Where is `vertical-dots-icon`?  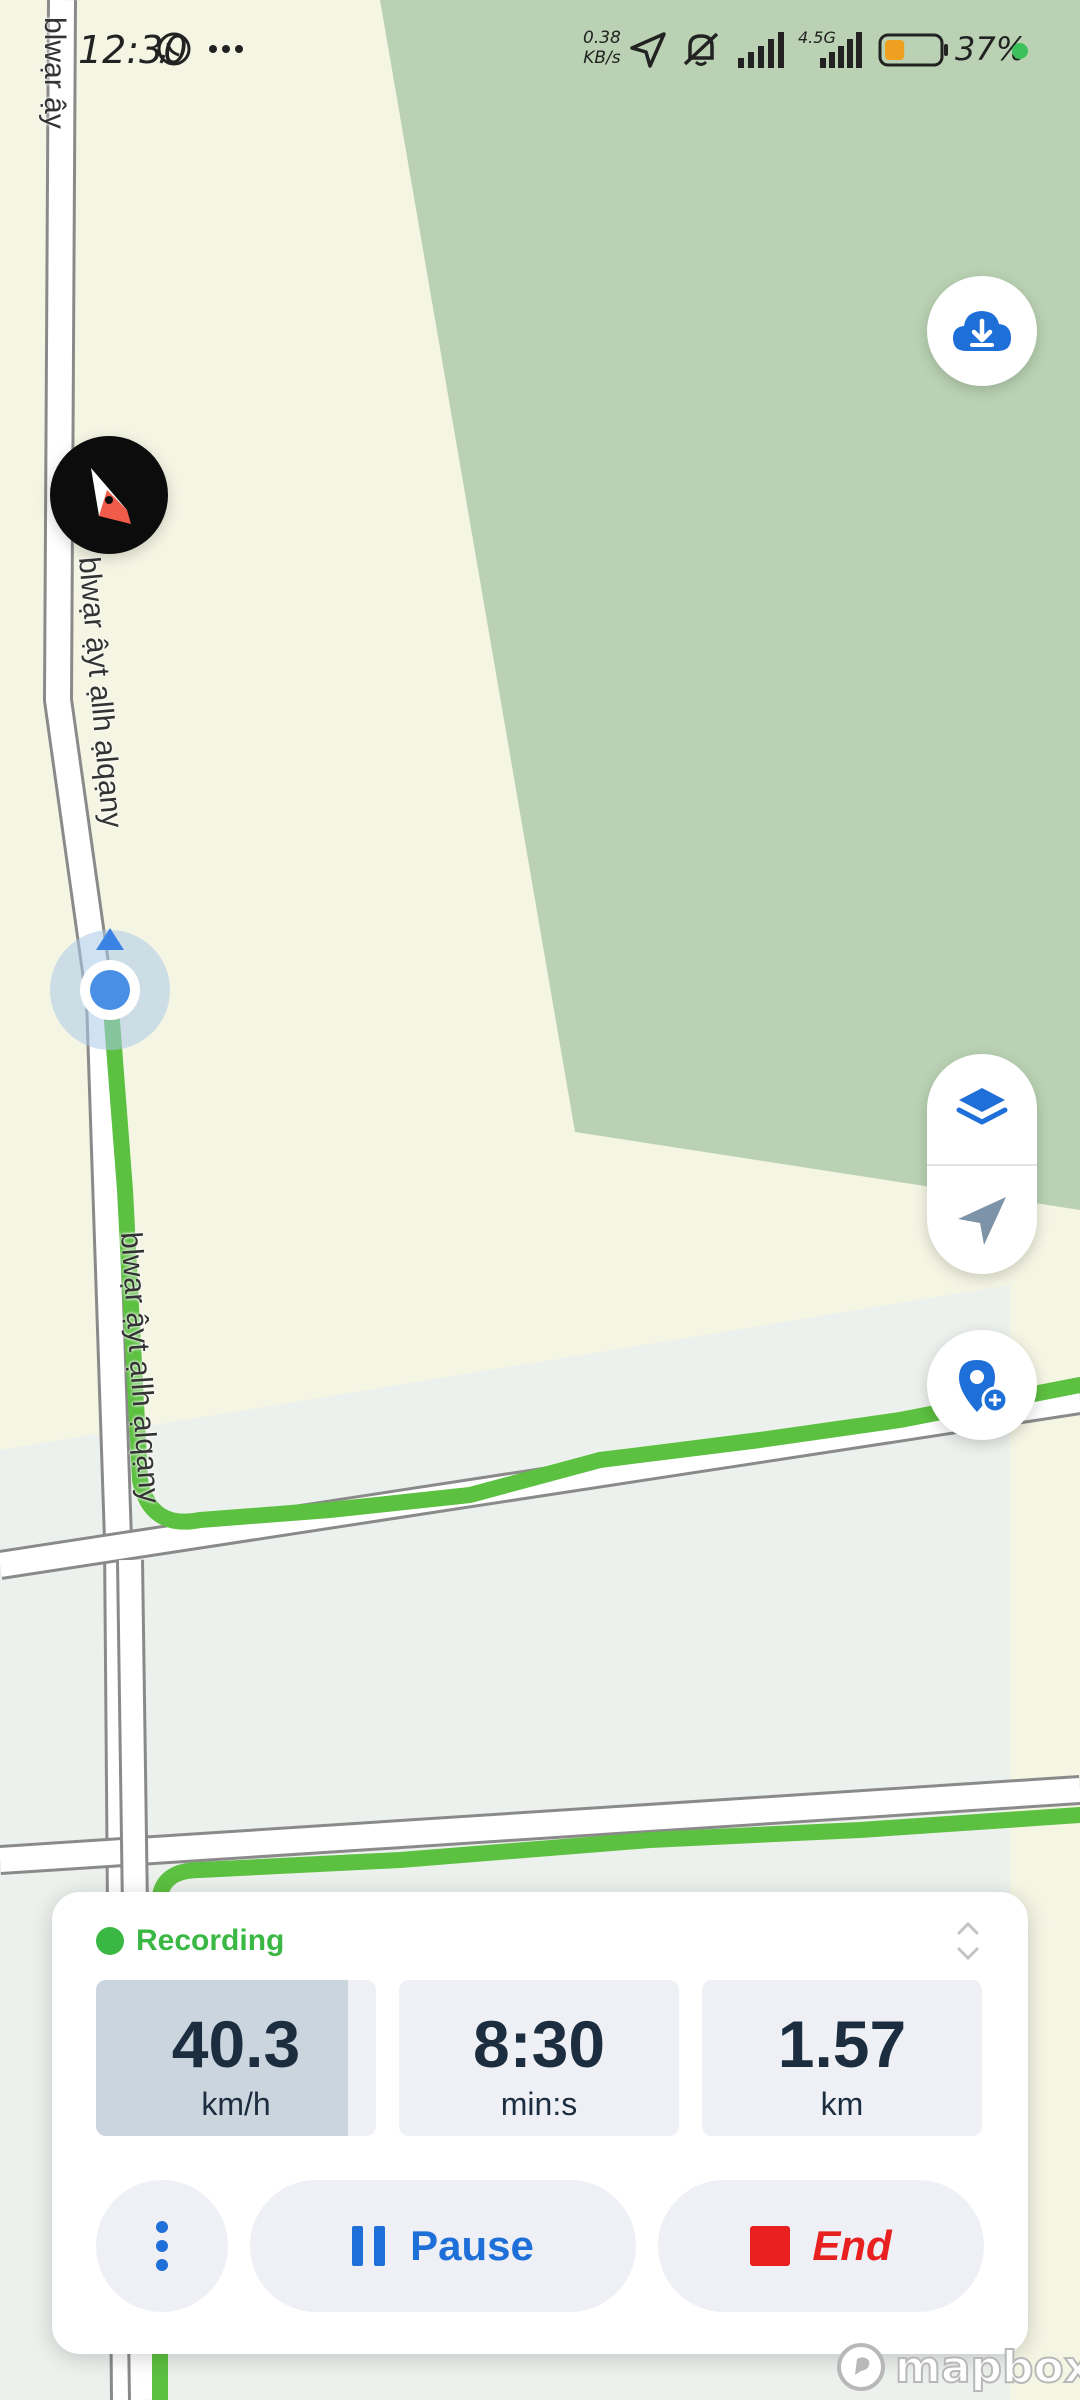
vertical-dots-icon is located at coordinates (162, 2246).